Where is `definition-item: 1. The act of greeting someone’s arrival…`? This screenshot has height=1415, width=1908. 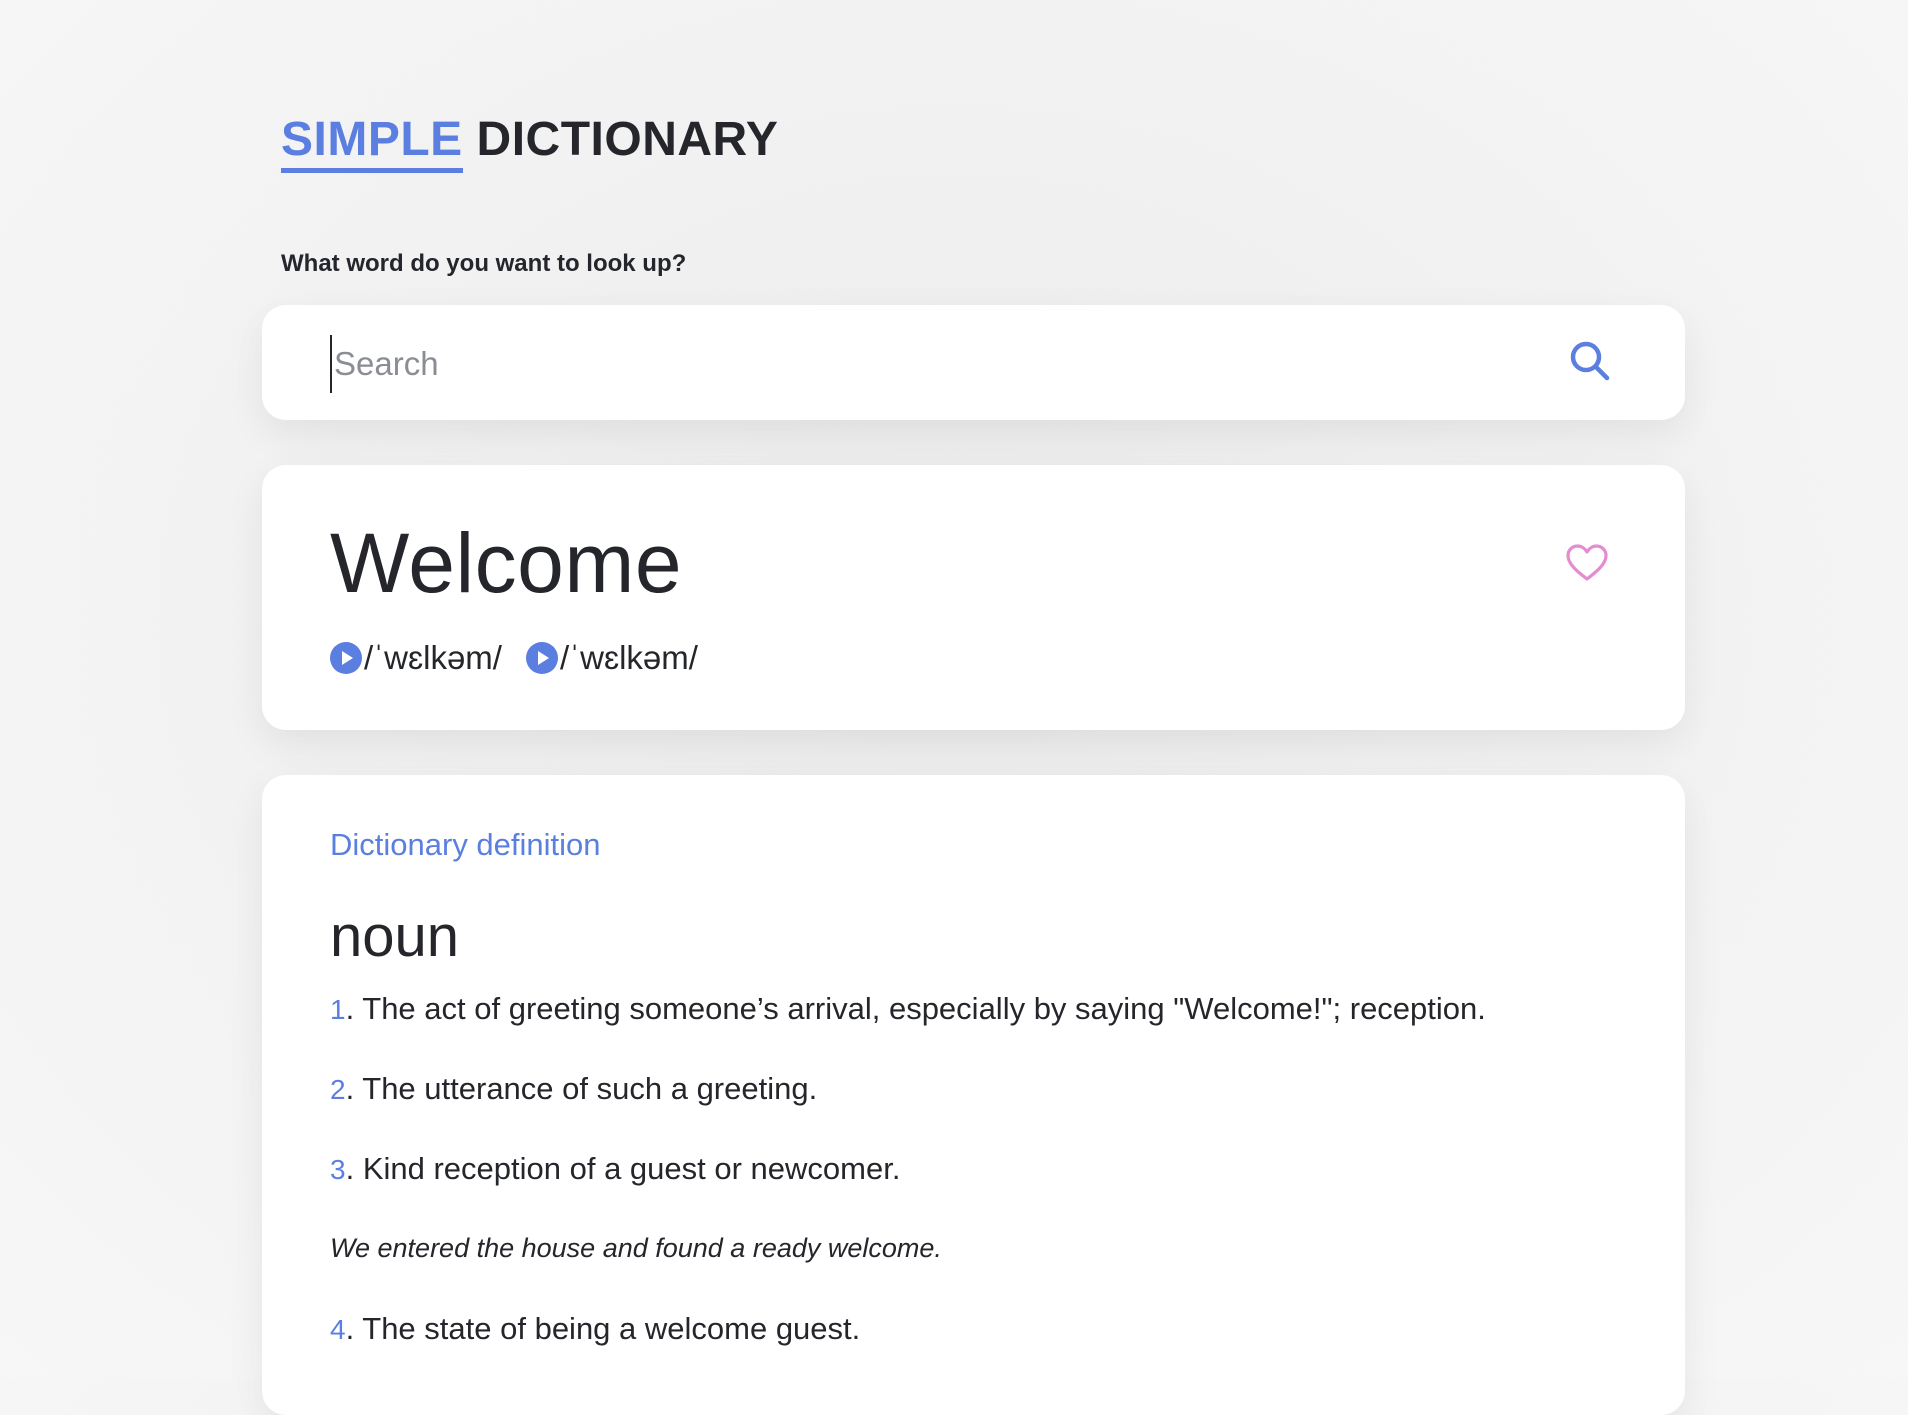 definition-item: 1. The act of greeting someone’s arrival… is located at coordinates (908, 1008).